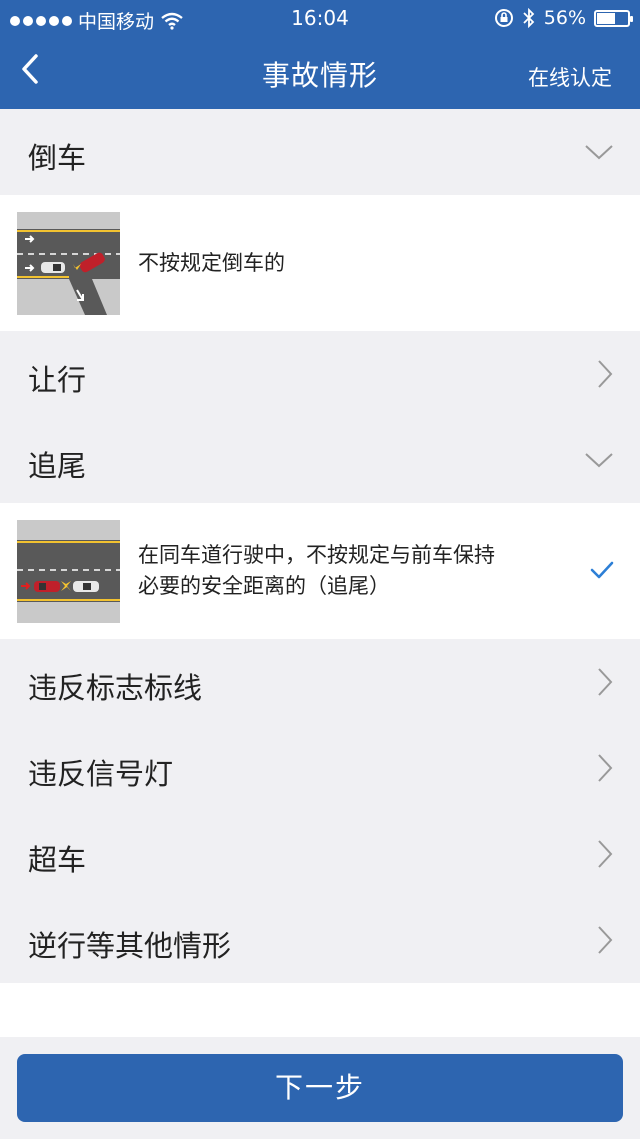 The width and height of the screenshot is (640, 1139). I want to click on item-text: 不按规定倒车的, so click(211, 263).